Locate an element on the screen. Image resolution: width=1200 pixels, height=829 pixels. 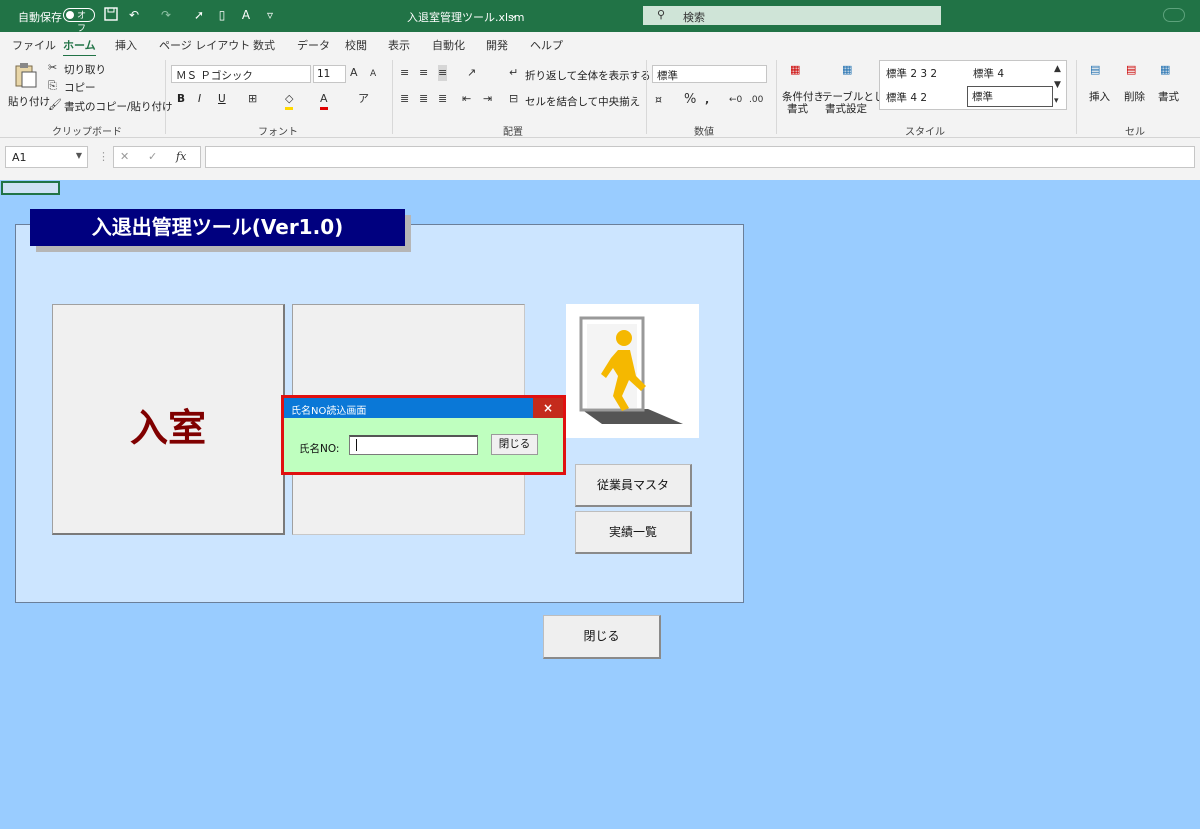
format-cells-label: 書式 is located at coordinates (1168, 97).